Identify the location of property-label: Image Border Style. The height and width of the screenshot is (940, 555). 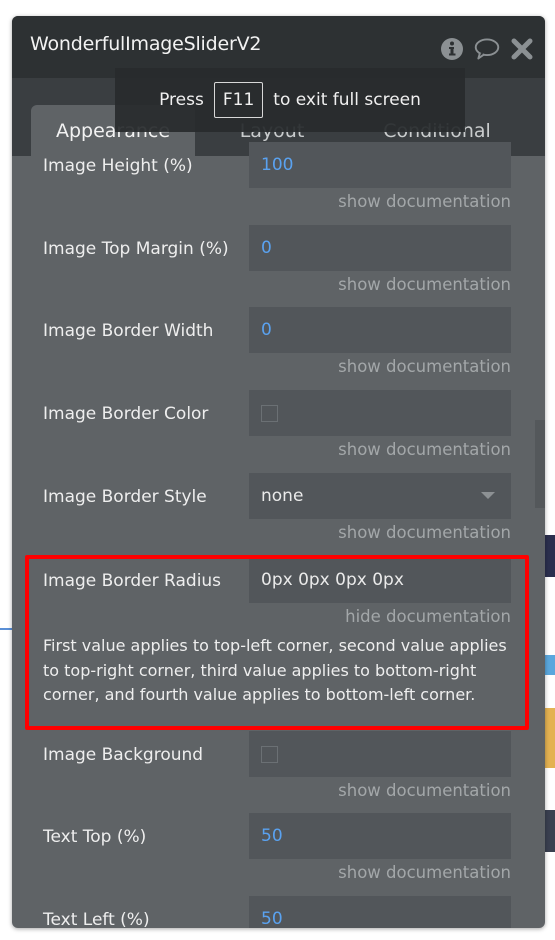
(125, 497).